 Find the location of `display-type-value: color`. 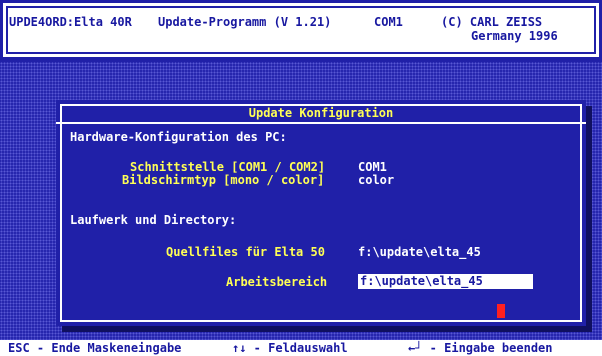

display-type-value: color is located at coordinates (376, 180).